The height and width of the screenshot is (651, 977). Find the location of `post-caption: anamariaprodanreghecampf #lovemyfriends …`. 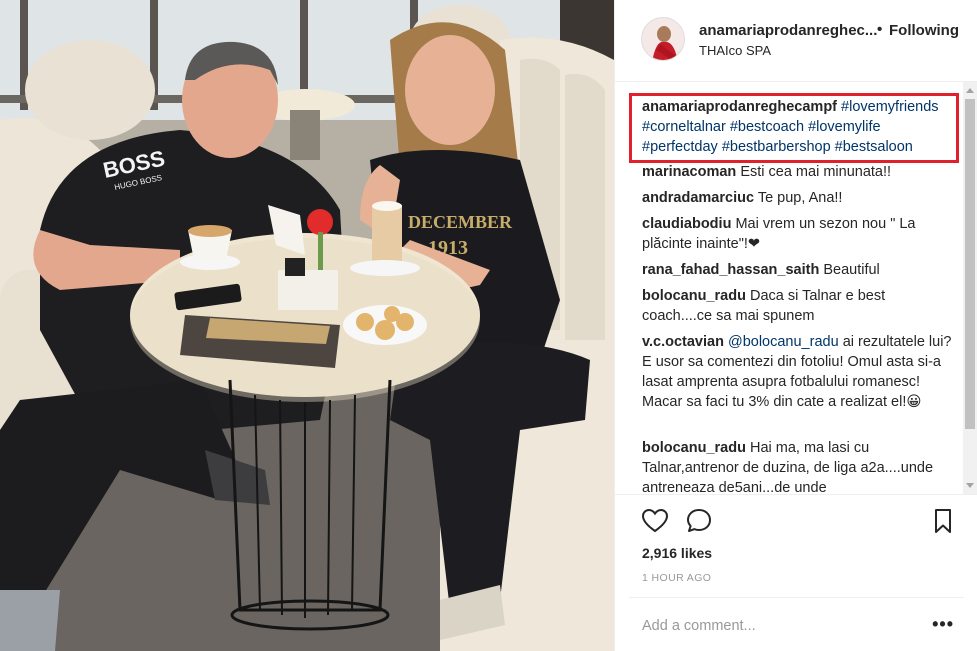

post-caption: anamariaprodanreghecampf #lovemyfriends … is located at coordinates (792, 127).